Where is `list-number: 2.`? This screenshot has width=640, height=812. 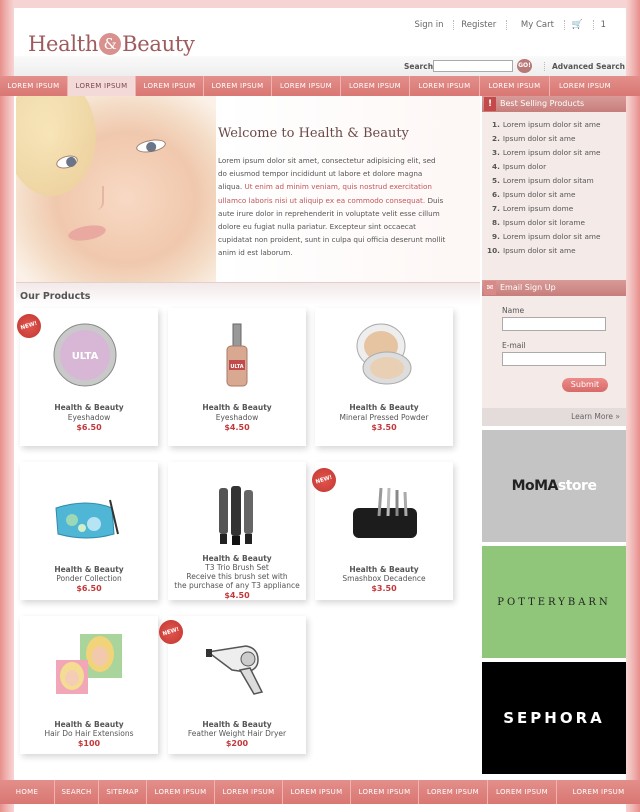 list-number: 2. is located at coordinates (496, 138).